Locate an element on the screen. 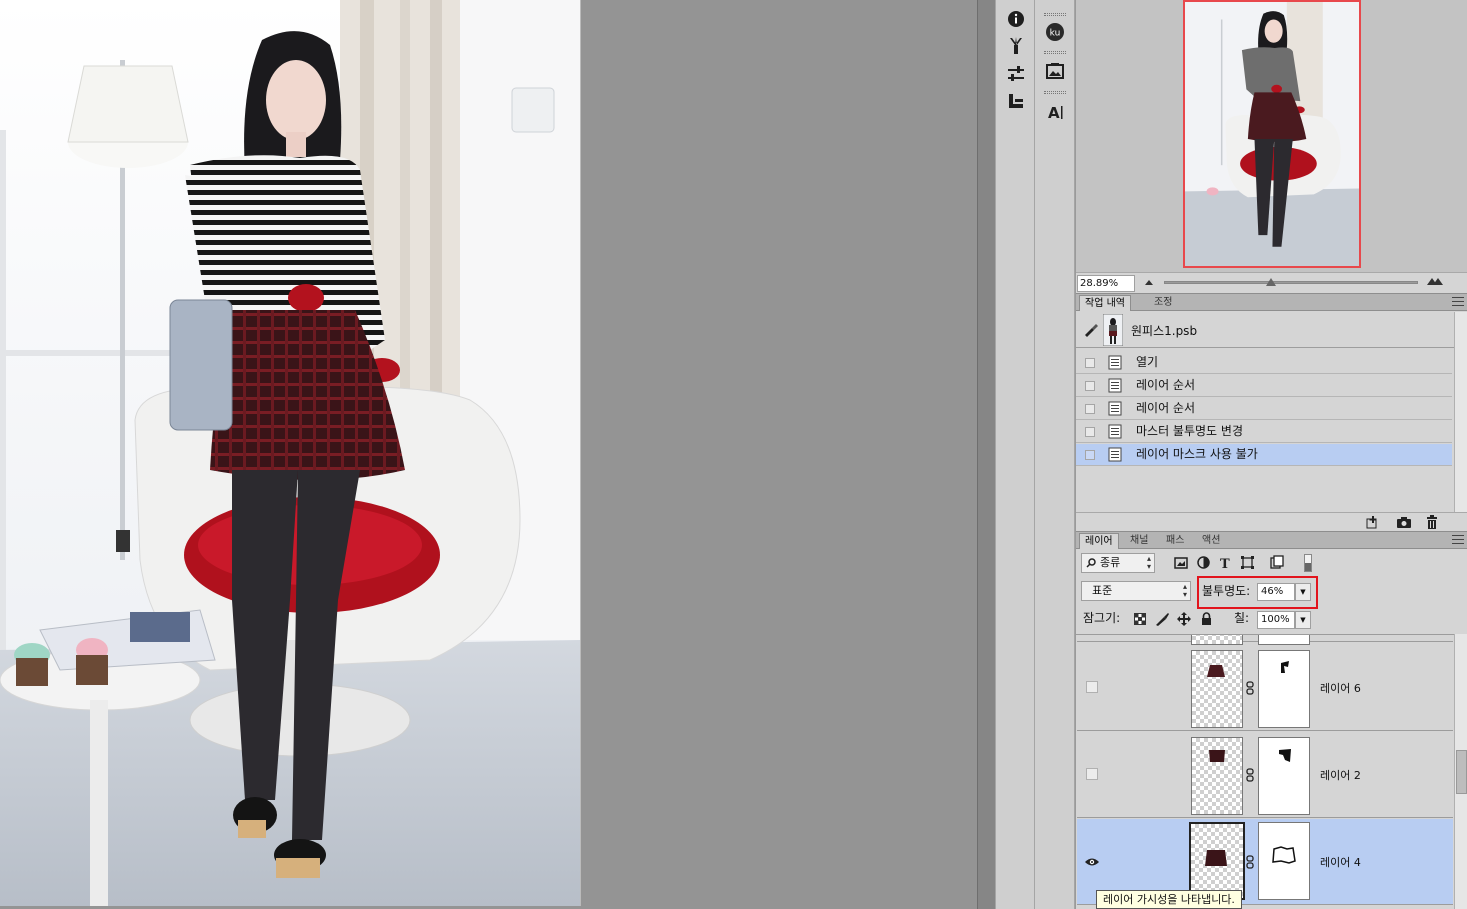 This screenshot has height=909, width=1467. history-item-selected: 레이어 마스크 사용 불가 is located at coordinates (1264, 455).